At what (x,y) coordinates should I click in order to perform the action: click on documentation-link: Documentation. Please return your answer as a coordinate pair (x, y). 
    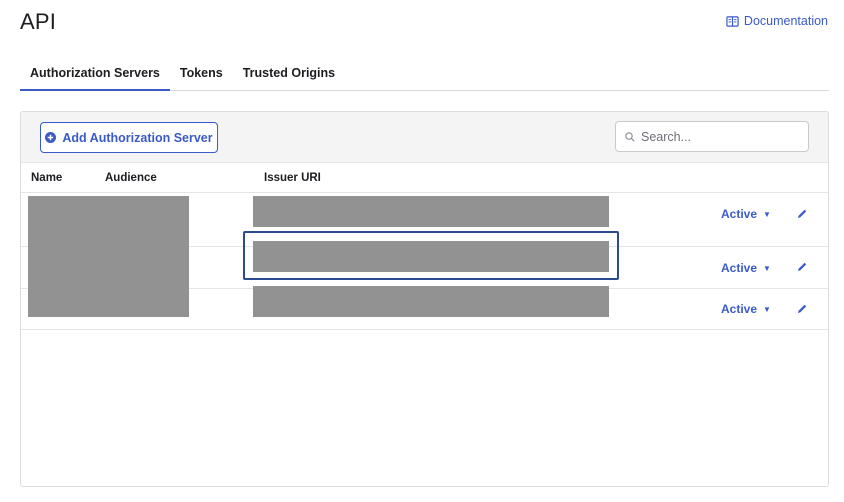
    Looking at the image, I should click on (777, 21).